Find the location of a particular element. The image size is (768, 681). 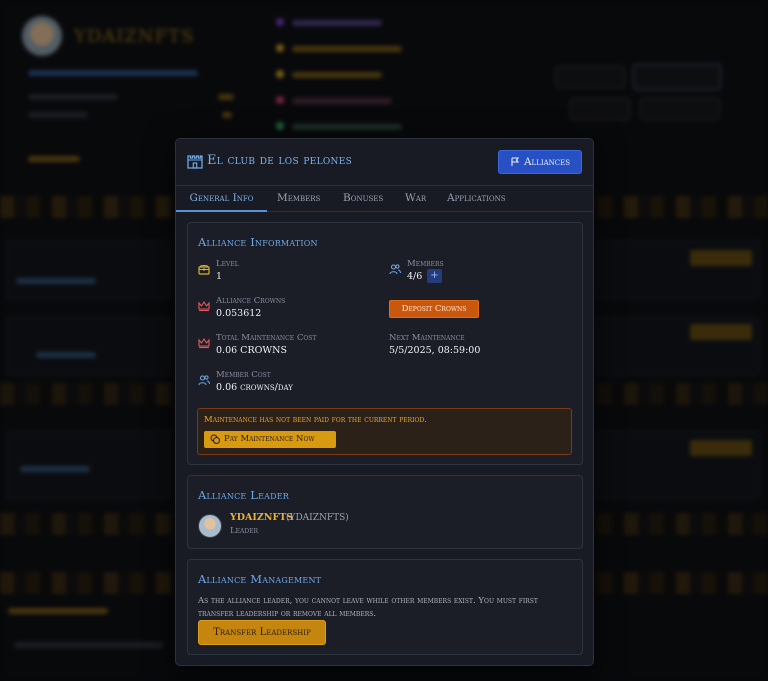

tab-applications: Applications is located at coordinates (476, 199).